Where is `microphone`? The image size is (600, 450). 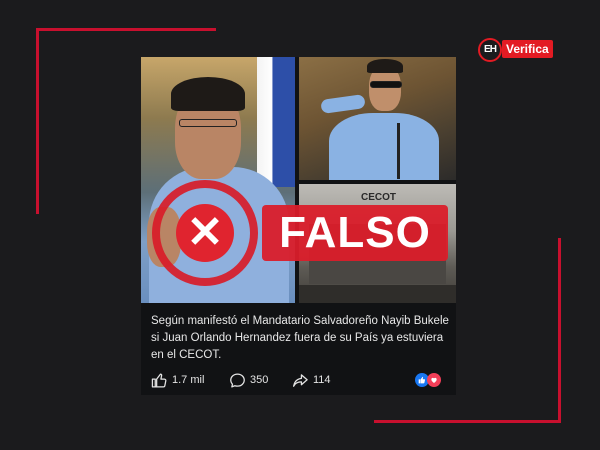 microphone is located at coordinates (398, 151).